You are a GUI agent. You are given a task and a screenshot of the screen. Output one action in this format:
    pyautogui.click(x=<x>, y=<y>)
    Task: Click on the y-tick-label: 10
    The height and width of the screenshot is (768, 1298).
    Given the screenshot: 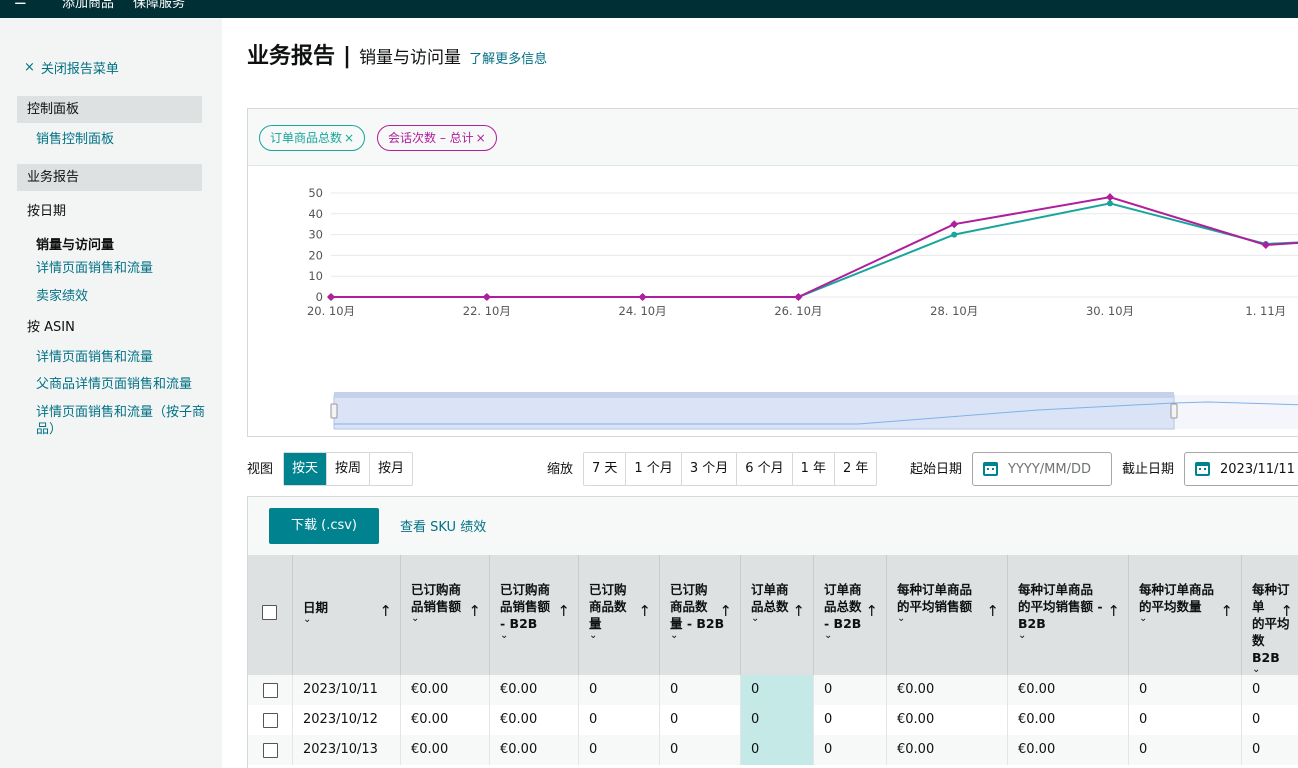 What is the action you would take?
    pyautogui.click(x=315, y=276)
    